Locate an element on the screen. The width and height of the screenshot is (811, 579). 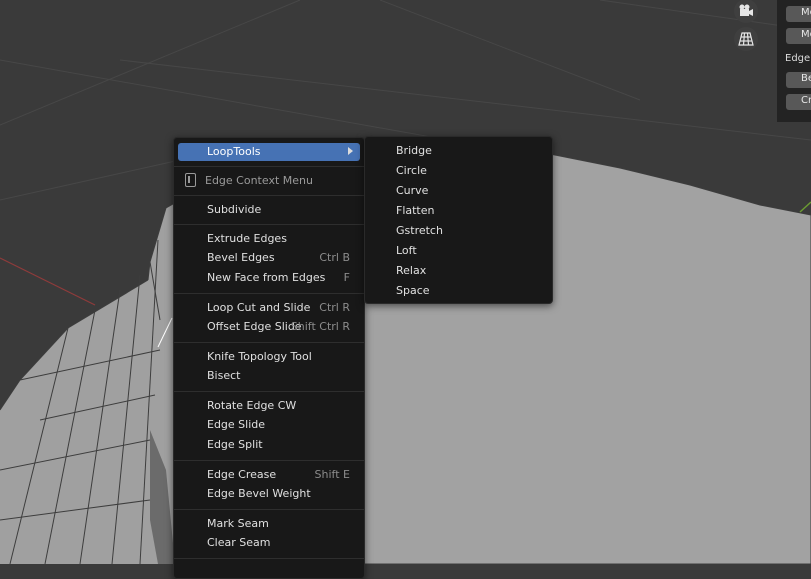
camera-icon is located at coordinates (746, 11).